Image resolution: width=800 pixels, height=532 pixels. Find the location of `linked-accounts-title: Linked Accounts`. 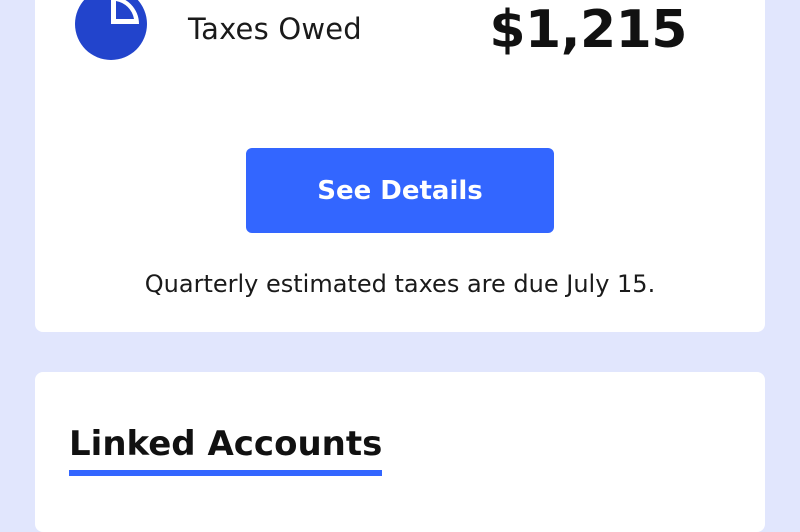

linked-accounts-title: Linked Accounts is located at coordinates (226, 450).